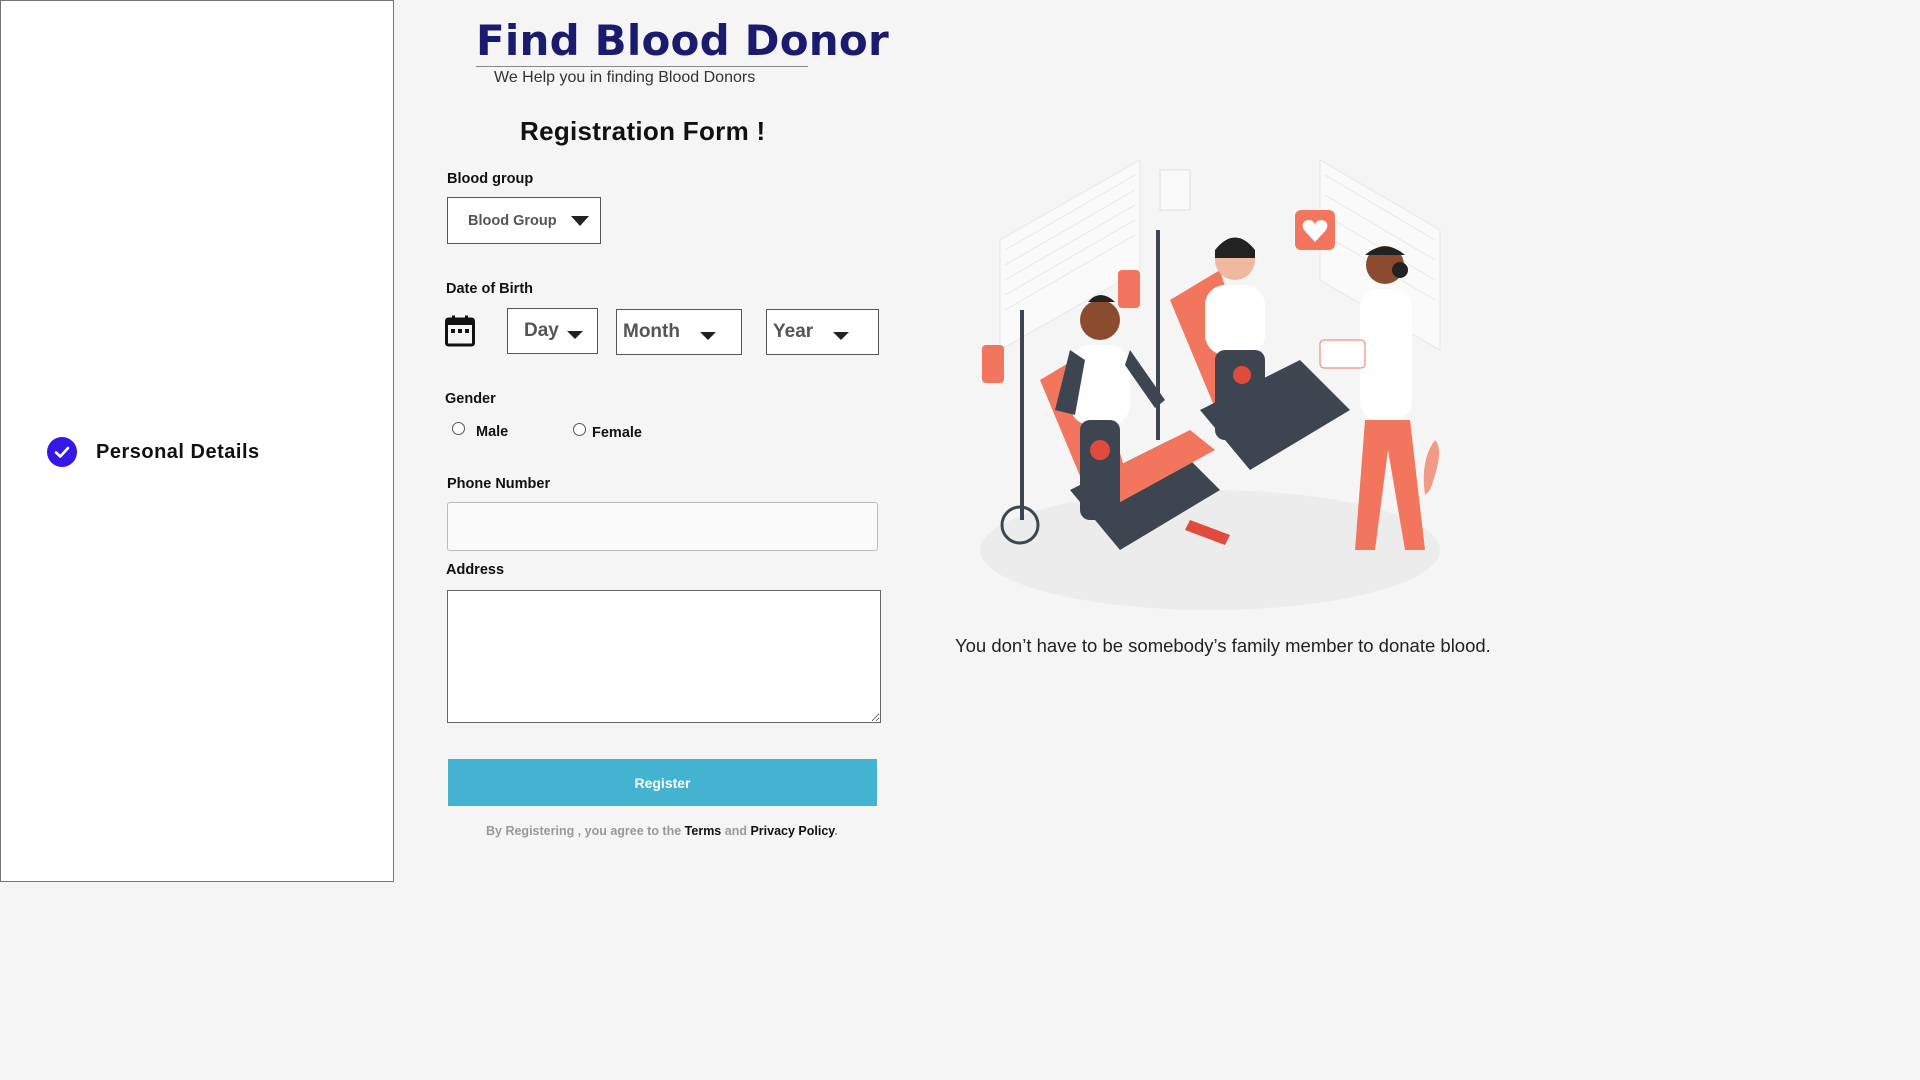 This screenshot has height=1080, width=1920. I want to click on blood-donation-illustration, so click(1210, 385).